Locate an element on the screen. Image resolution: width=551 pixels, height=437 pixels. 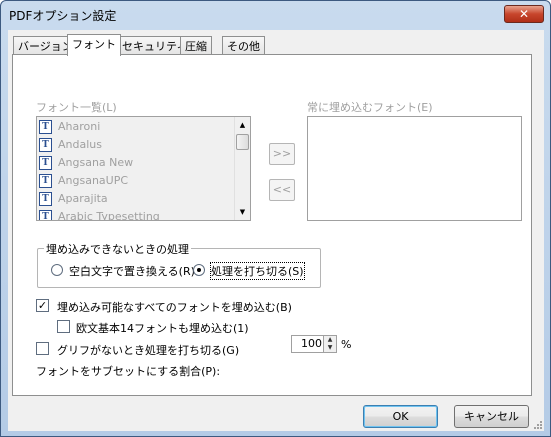
ok-button: OK is located at coordinates (400, 416).